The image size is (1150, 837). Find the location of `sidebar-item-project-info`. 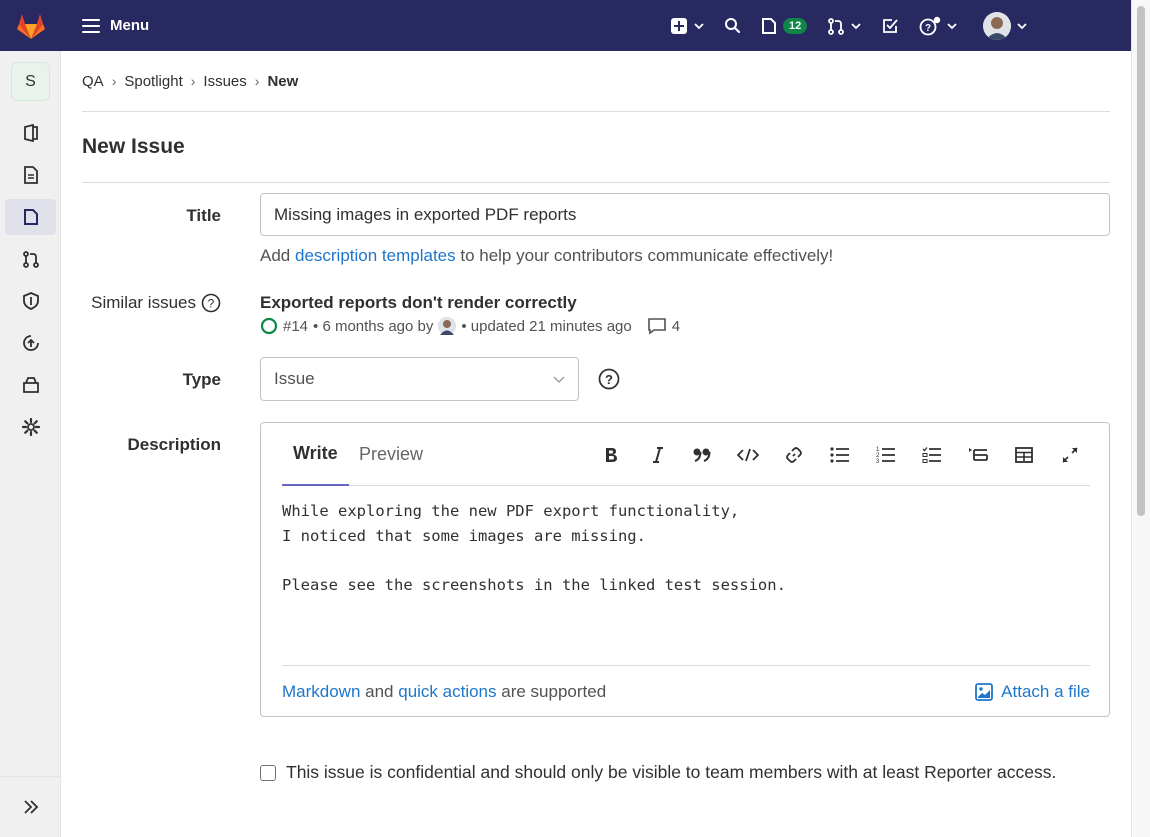

sidebar-item-project-info is located at coordinates (30, 133).